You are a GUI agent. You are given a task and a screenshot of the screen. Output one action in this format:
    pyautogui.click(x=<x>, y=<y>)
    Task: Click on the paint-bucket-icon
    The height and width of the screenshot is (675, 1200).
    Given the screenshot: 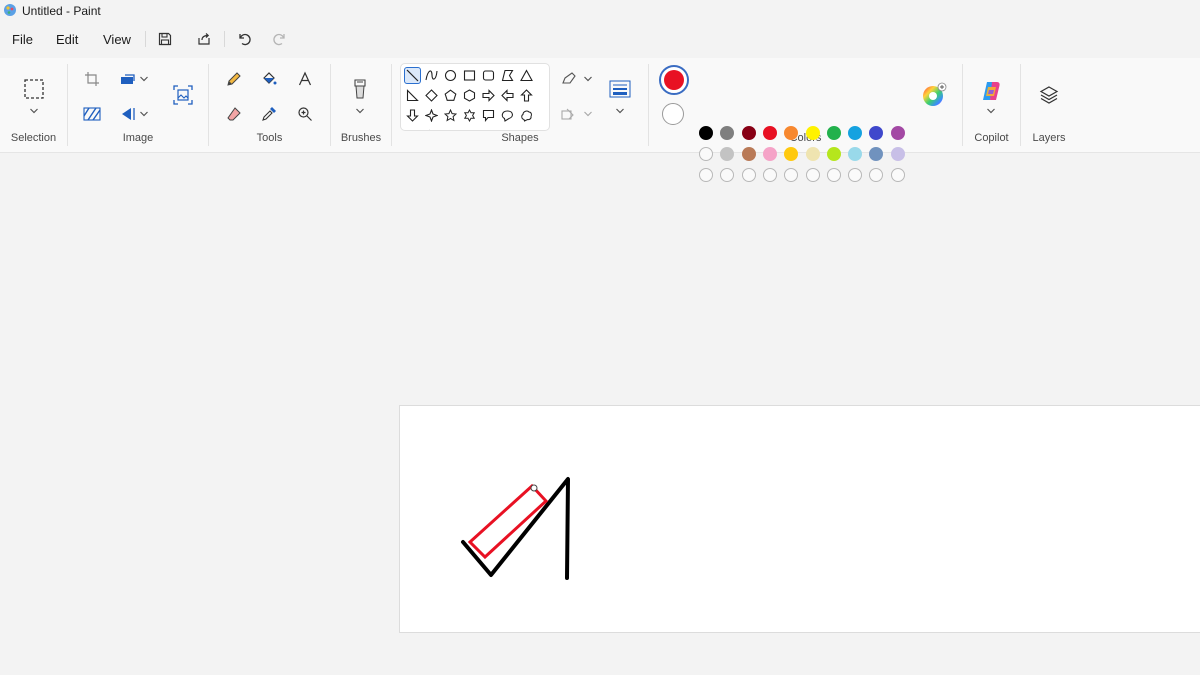 What is the action you would take?
    pyautogui.click(x=270, y=78)
    